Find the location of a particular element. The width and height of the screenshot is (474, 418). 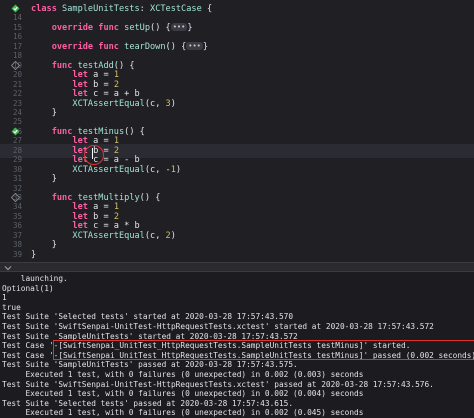

text-cursor is located at coordinates (92, 153).